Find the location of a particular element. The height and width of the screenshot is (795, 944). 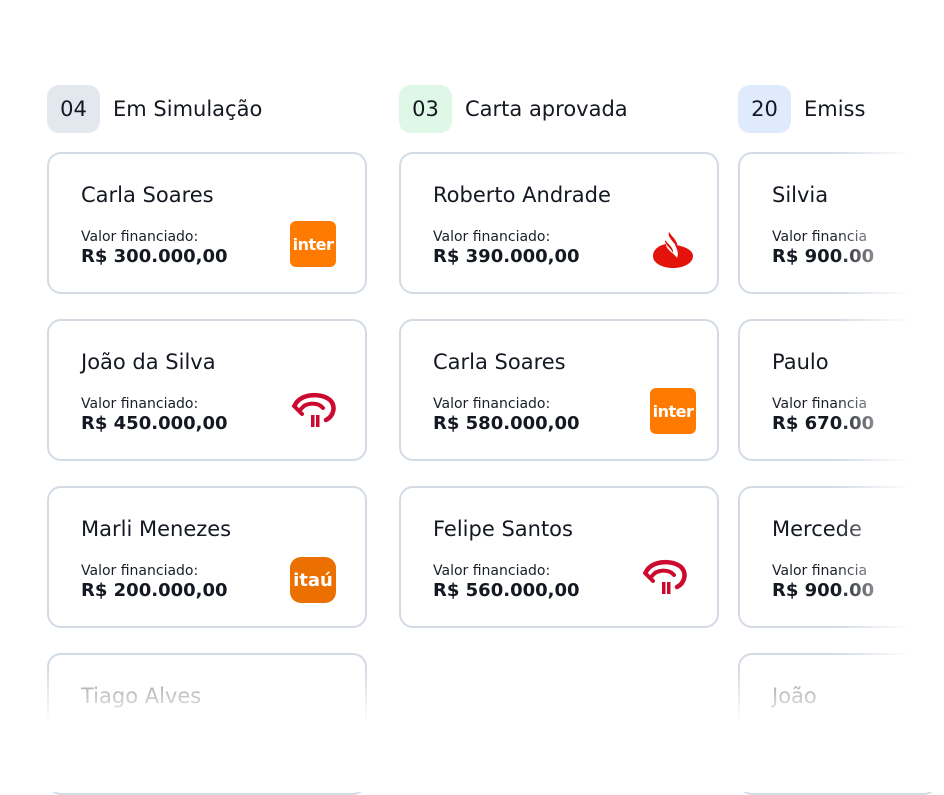

column-title: Em Simulação is located at coordinates (188, 109).